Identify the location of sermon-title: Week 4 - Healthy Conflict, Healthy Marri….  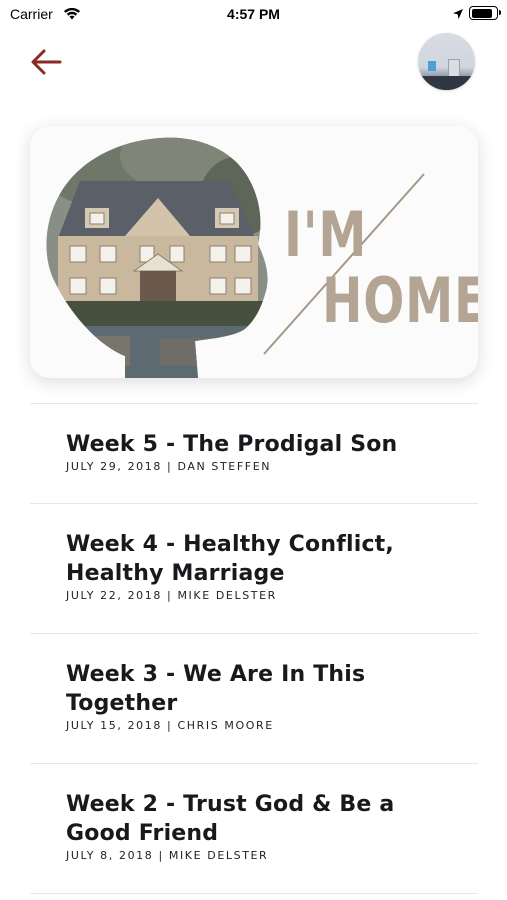
(230, 559).